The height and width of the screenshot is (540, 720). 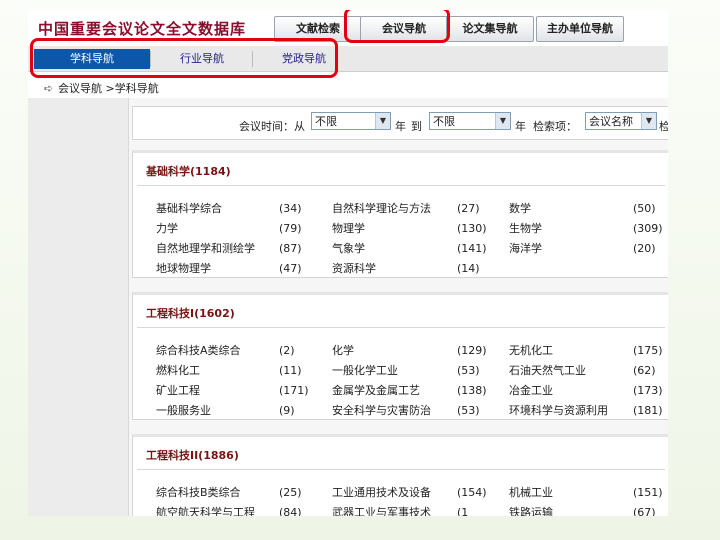 What do you see at coordinates (531, 350) in the screenshot?
I see `subject-link: 无机化工` at bounding box center [531, 350].